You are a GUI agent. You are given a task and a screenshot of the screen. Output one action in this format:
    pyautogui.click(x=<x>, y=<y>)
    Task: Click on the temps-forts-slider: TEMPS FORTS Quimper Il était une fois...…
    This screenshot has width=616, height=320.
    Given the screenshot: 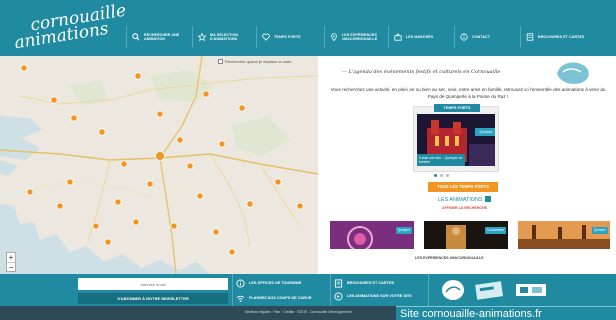 What is the action you would take?
    pyautogui.click(x=456, y=138)
    